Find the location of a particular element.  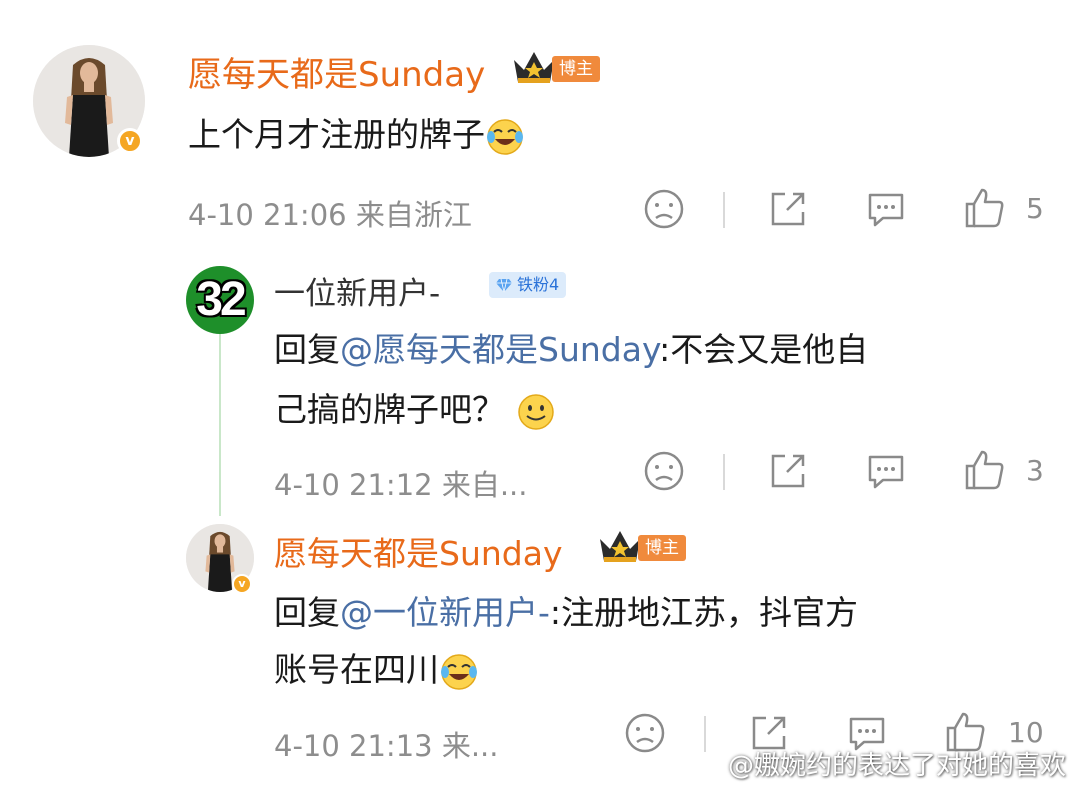

diamond-icon is located at coordinates (504, 285).